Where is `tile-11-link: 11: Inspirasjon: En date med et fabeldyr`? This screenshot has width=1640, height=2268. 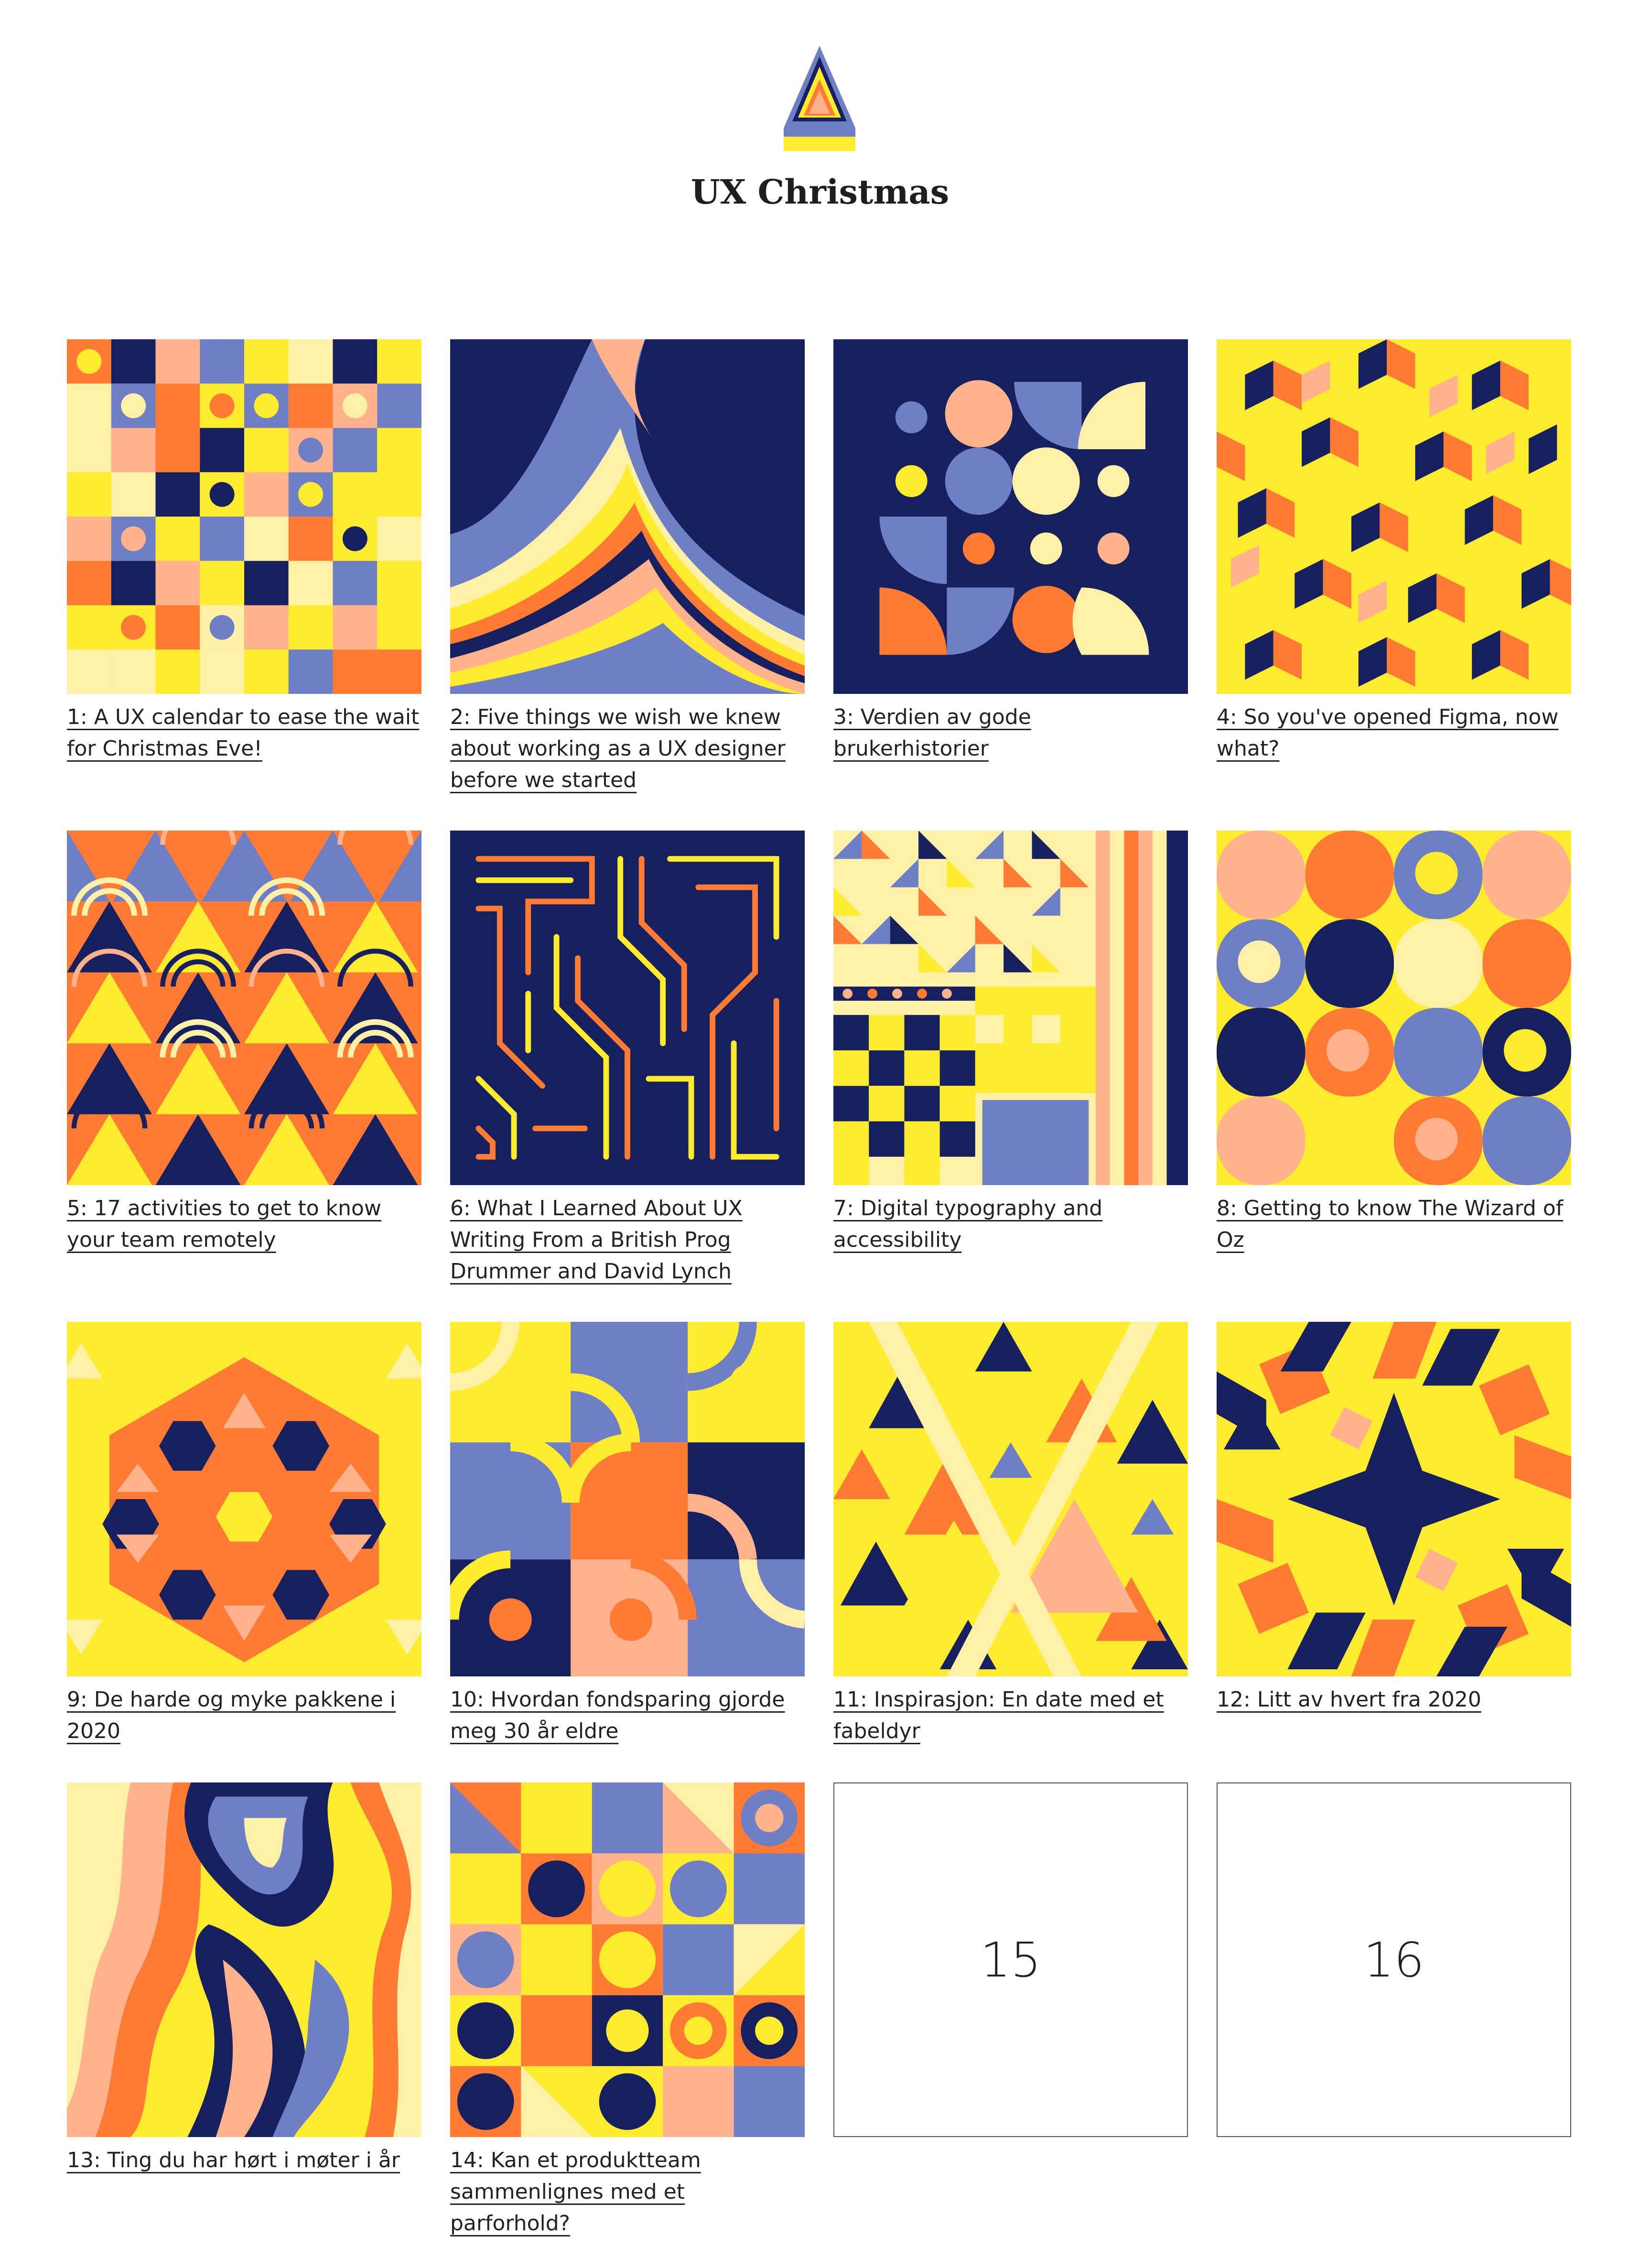
tile-11-link: 11: Inspirasjon: En date med et fabeldyr is located at coordinates (1010, 1715).